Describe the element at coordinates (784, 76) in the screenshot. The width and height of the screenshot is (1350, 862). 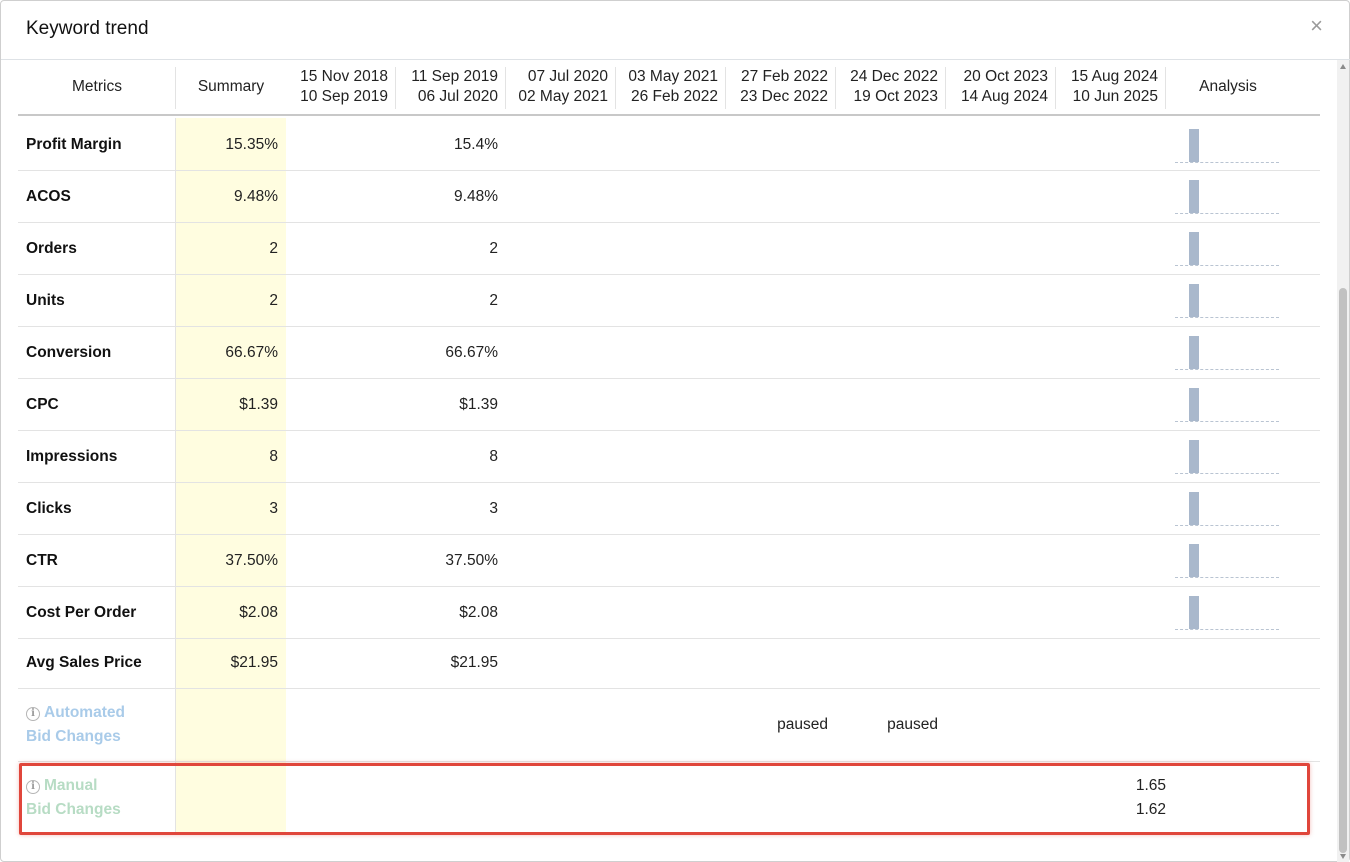
I see `period-start: 27 Feb 2022` at that location.